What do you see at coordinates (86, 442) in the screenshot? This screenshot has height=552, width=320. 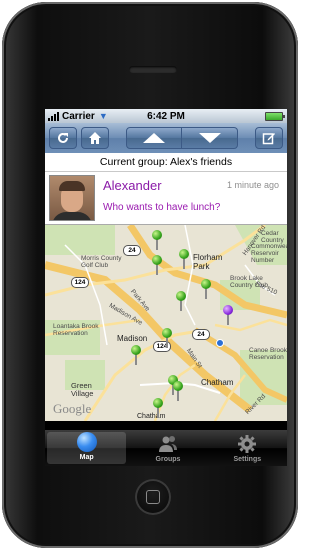 I see `globe-icon` at bounding box center [86, 442].